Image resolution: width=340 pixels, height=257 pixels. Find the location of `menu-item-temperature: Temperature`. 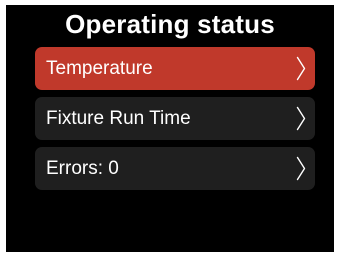

menu-item-temperature: Temperature is located at coordinates (175, 68).